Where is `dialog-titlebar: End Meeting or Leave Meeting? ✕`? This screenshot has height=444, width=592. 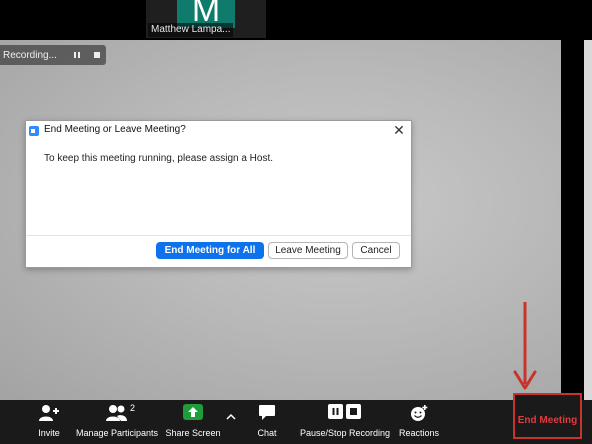
dialog-titlebar: End Meeting or Leave Meeting? ✕ is located at coordinates (218, 131).